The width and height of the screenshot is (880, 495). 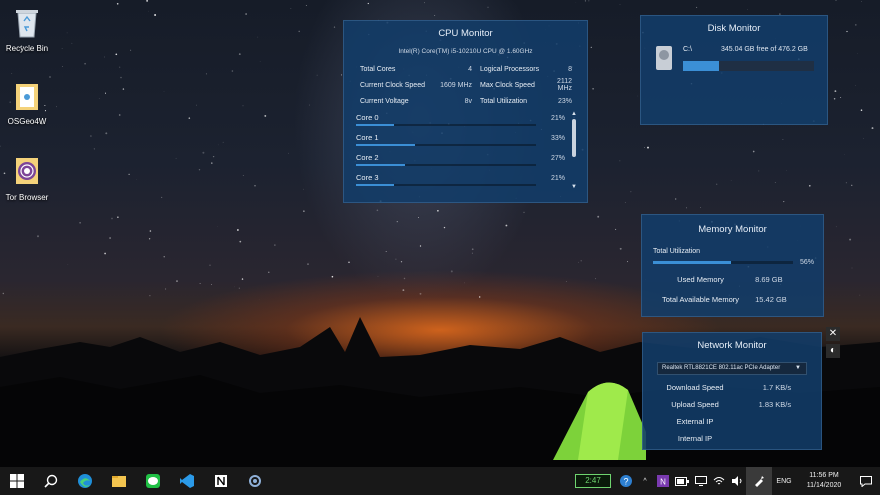 I want to click on pen-icon, so click(x=759, y=481).